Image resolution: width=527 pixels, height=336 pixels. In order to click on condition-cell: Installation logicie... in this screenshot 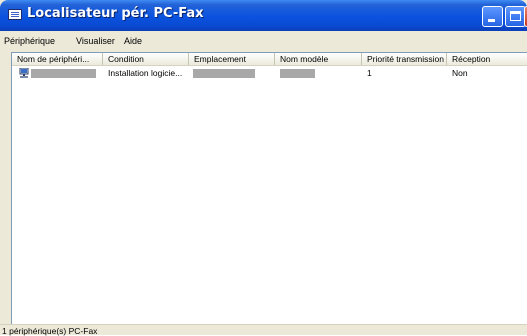, I will do `click(145, 73)`.